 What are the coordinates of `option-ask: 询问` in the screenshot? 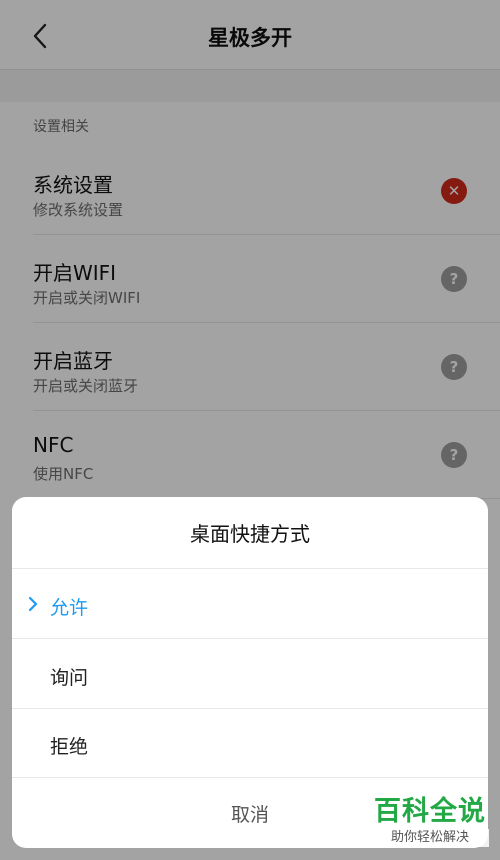 It's located at (250, 674).